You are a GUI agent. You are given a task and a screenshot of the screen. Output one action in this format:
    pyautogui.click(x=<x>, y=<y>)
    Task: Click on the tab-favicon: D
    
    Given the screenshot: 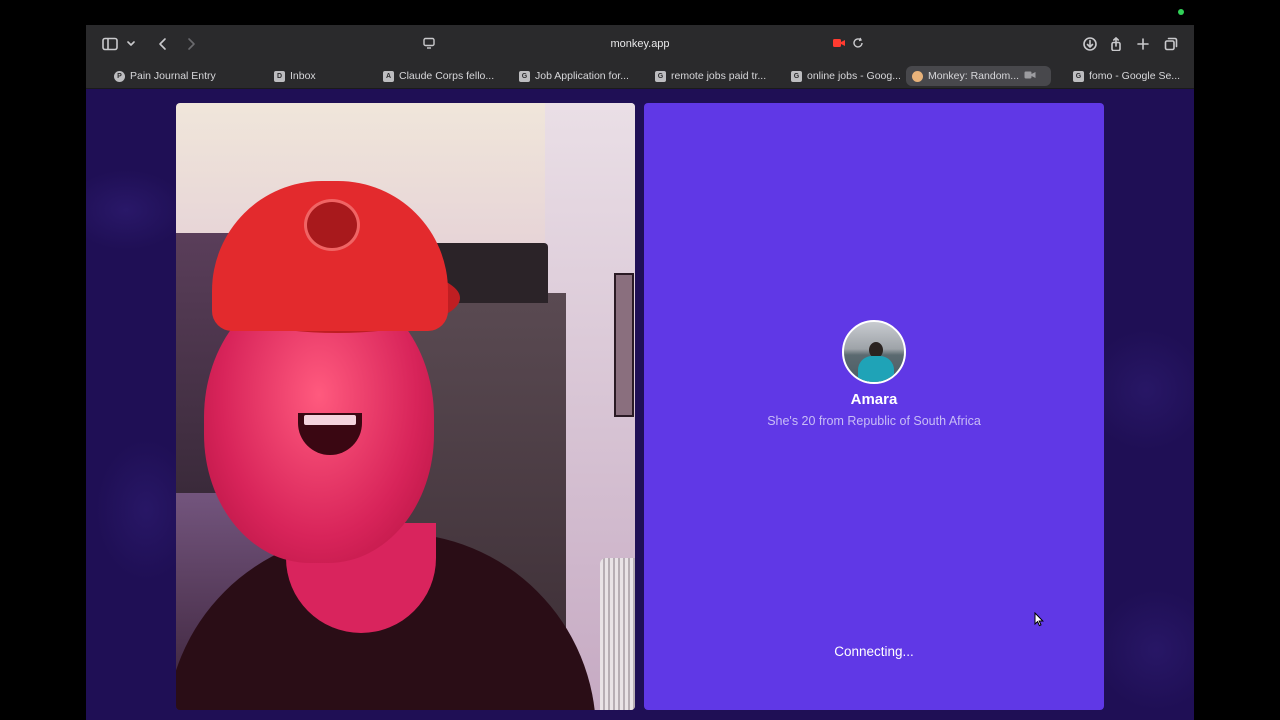 What is the action you would take?
    pyautogui.click(x=279, y=76)
    